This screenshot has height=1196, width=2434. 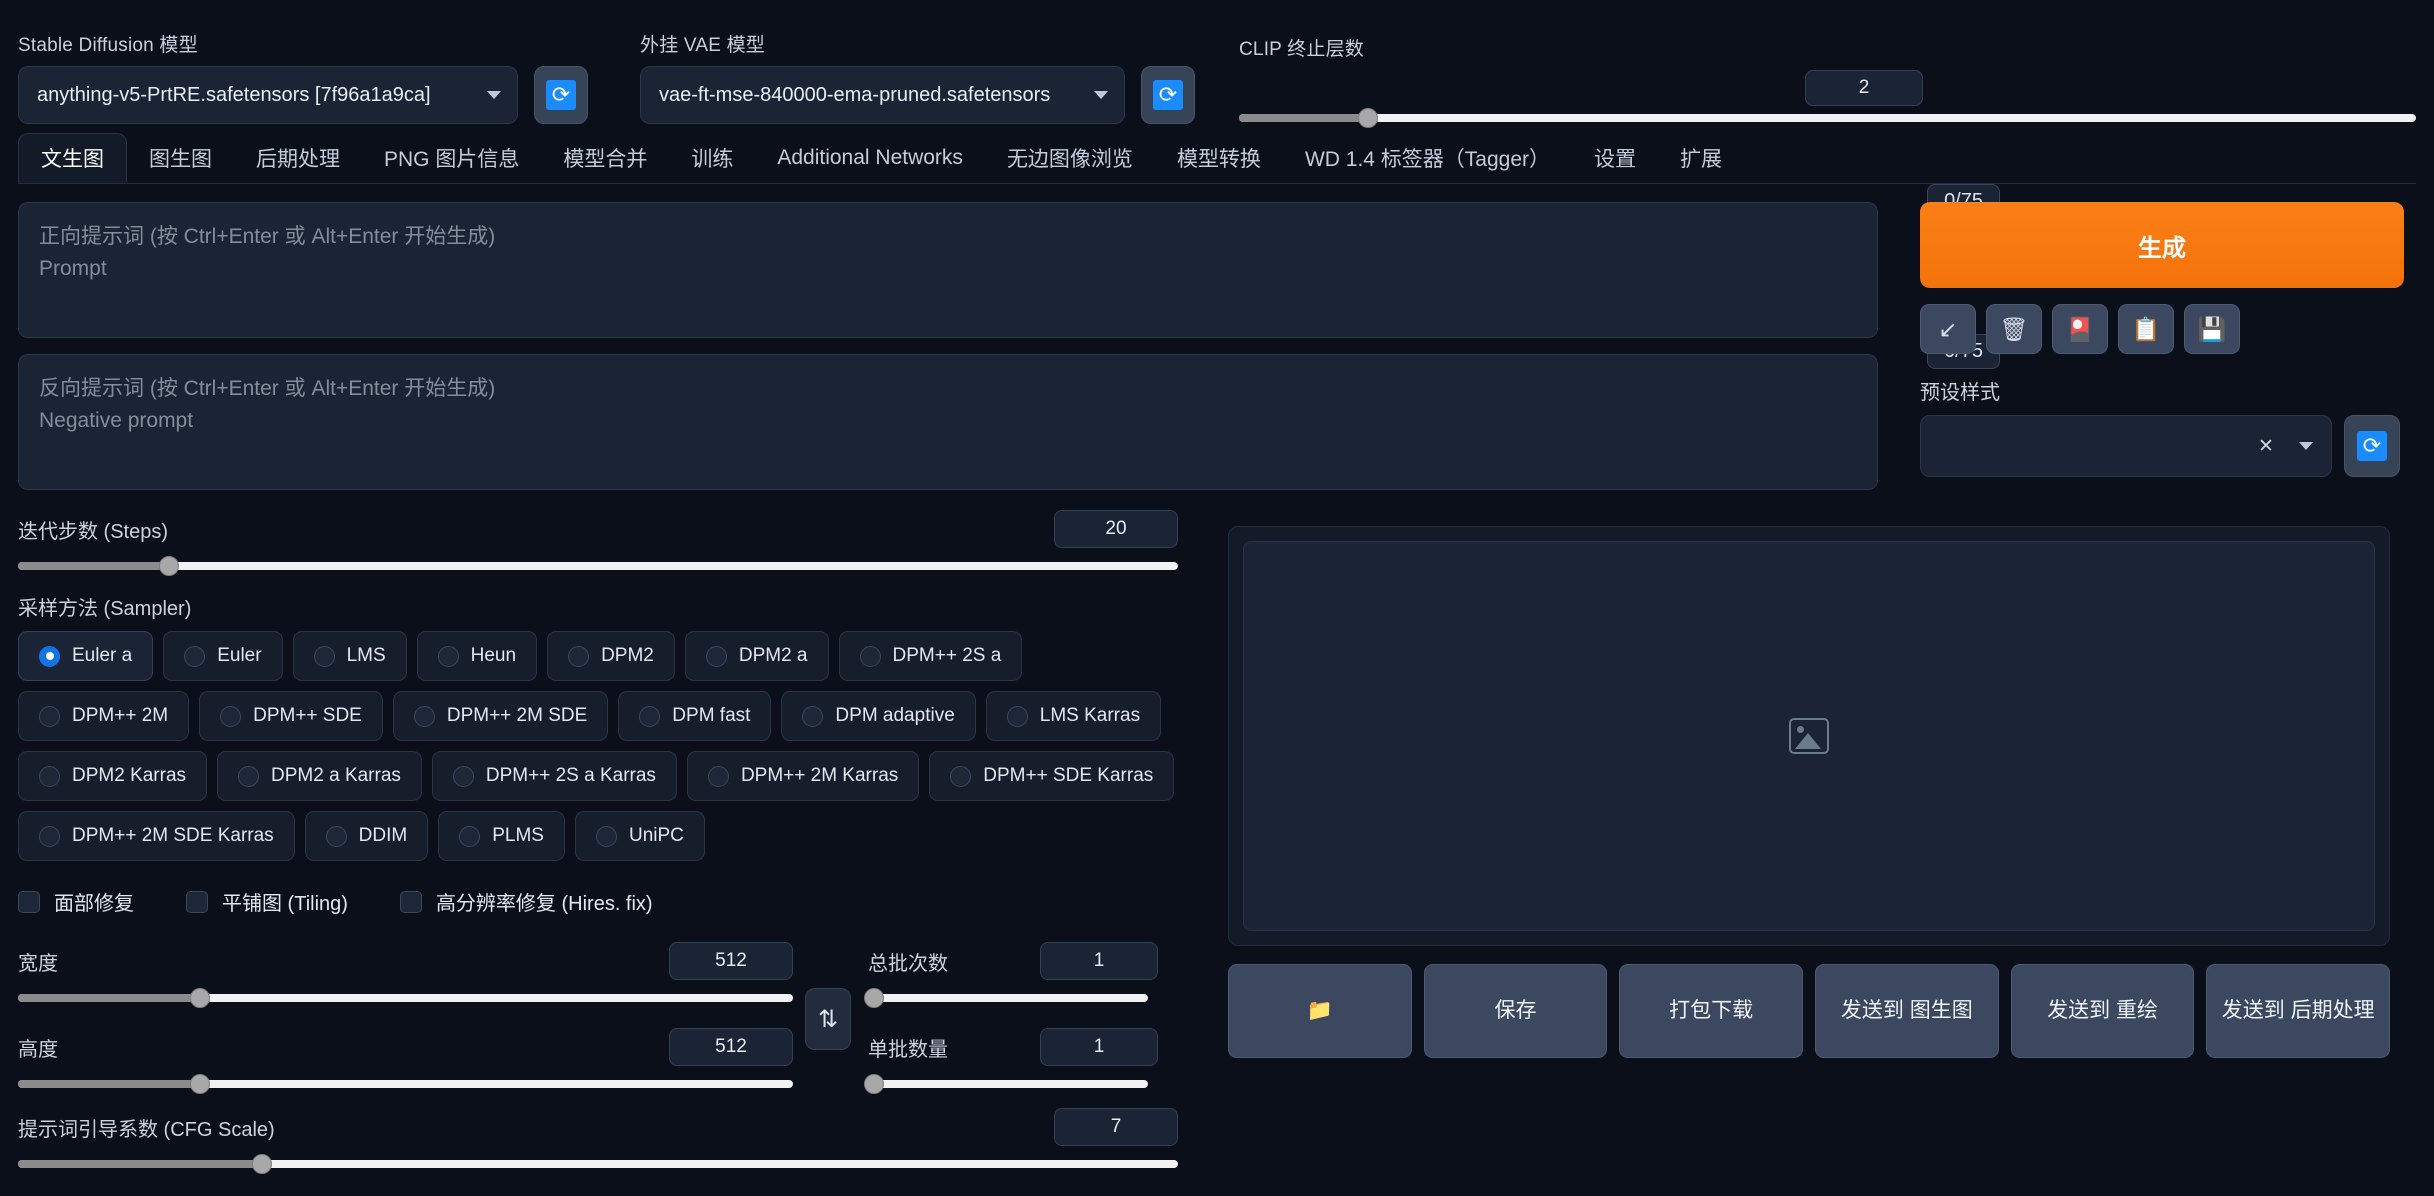 I want to click on clip-skip-value: 2, so click(x=1864, y=88).